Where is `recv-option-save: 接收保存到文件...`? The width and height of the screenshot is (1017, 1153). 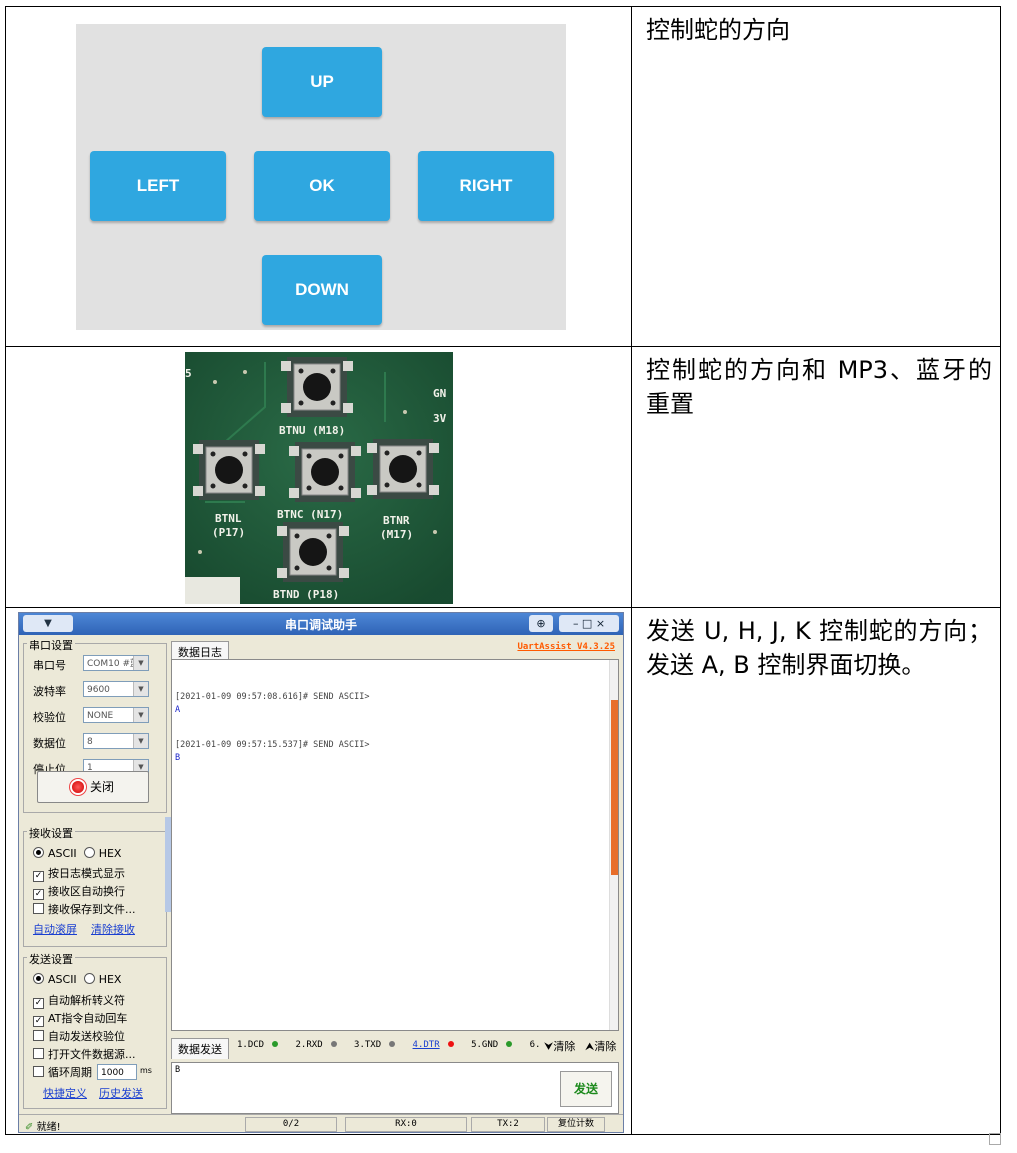 recv-option-save: 接收保存到文件... is located at coordinates (84, 909).